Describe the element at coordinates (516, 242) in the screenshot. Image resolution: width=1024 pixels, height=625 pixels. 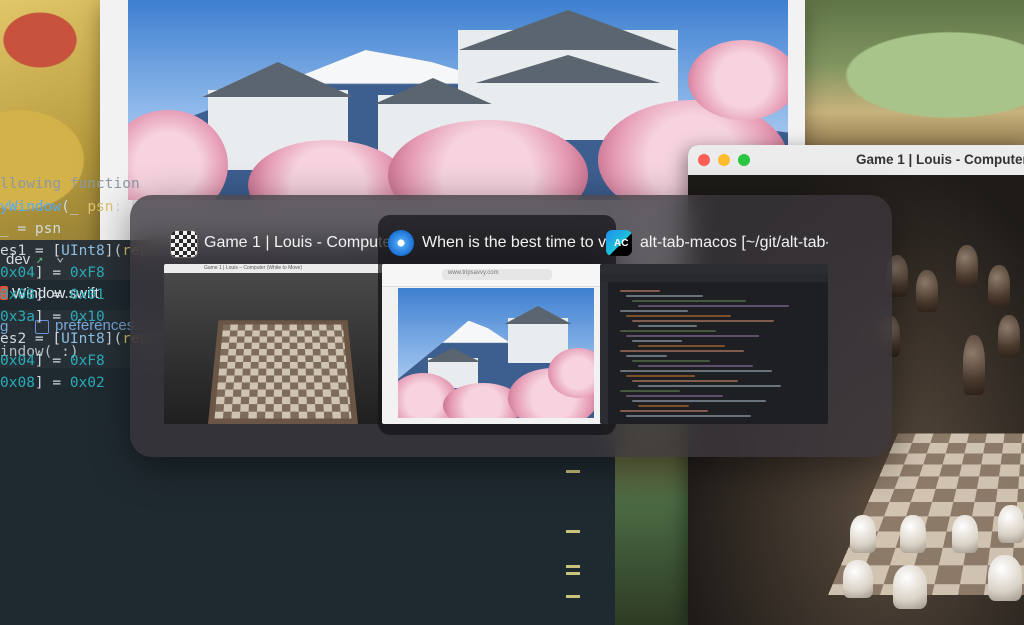
I see `switcher-item-title: When is the best time to visit Japan` at that location.